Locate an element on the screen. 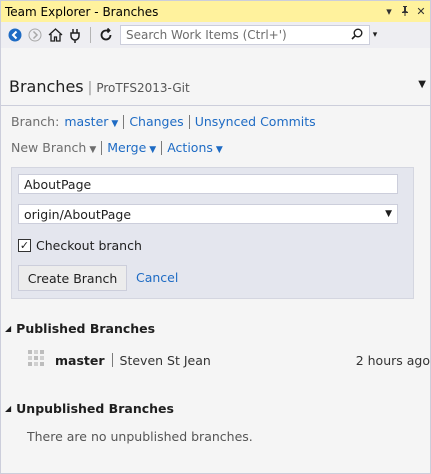 The image size is (431, 474). project-name: ProTFS2013-Git is located at coordinates (143, 88).